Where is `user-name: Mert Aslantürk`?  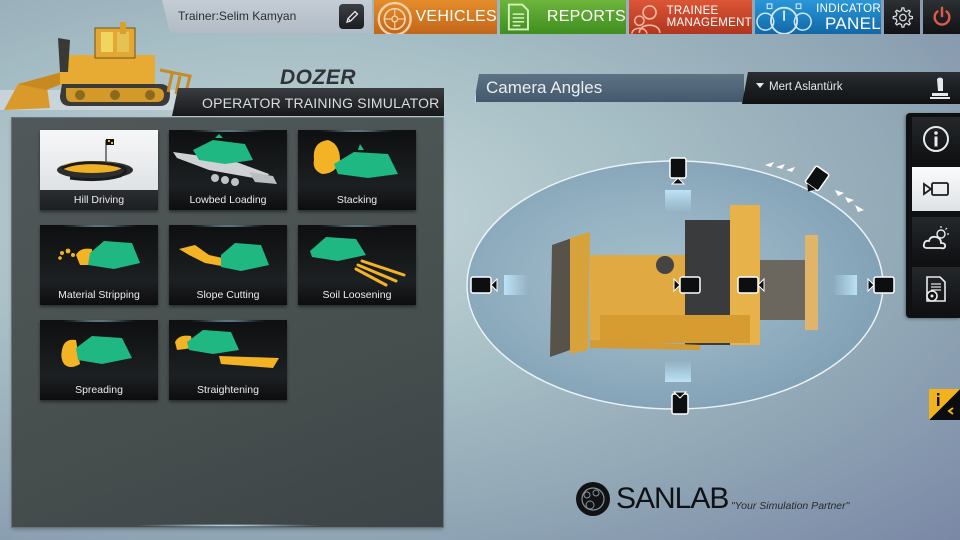 user-name: Mert Aslantürk is located at coordinates (806, 87).